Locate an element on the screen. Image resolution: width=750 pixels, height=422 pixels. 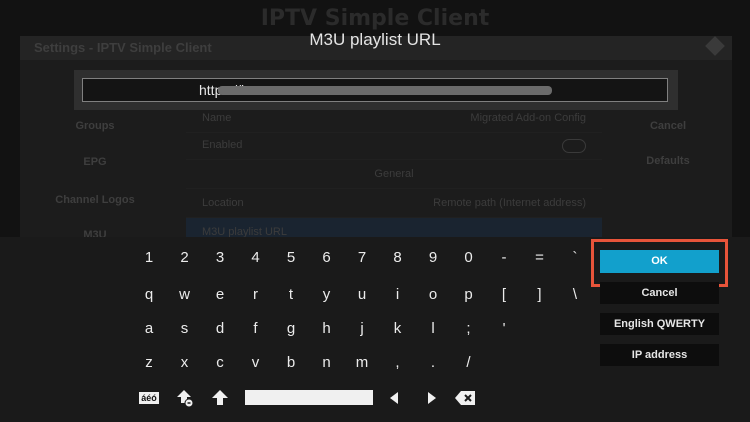
key-2-2: w is located at coordinates (185, 295).